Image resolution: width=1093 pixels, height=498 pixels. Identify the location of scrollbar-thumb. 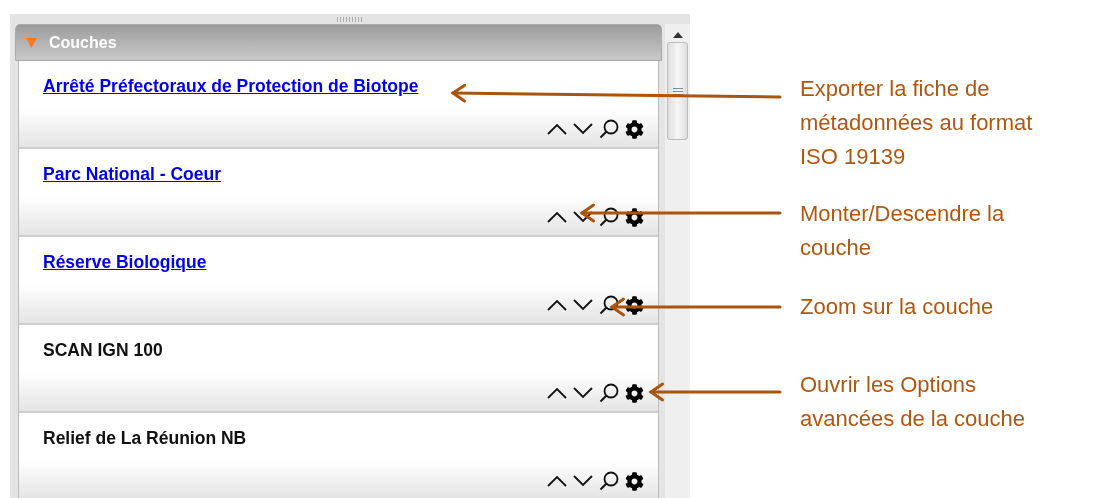
(677, 91).